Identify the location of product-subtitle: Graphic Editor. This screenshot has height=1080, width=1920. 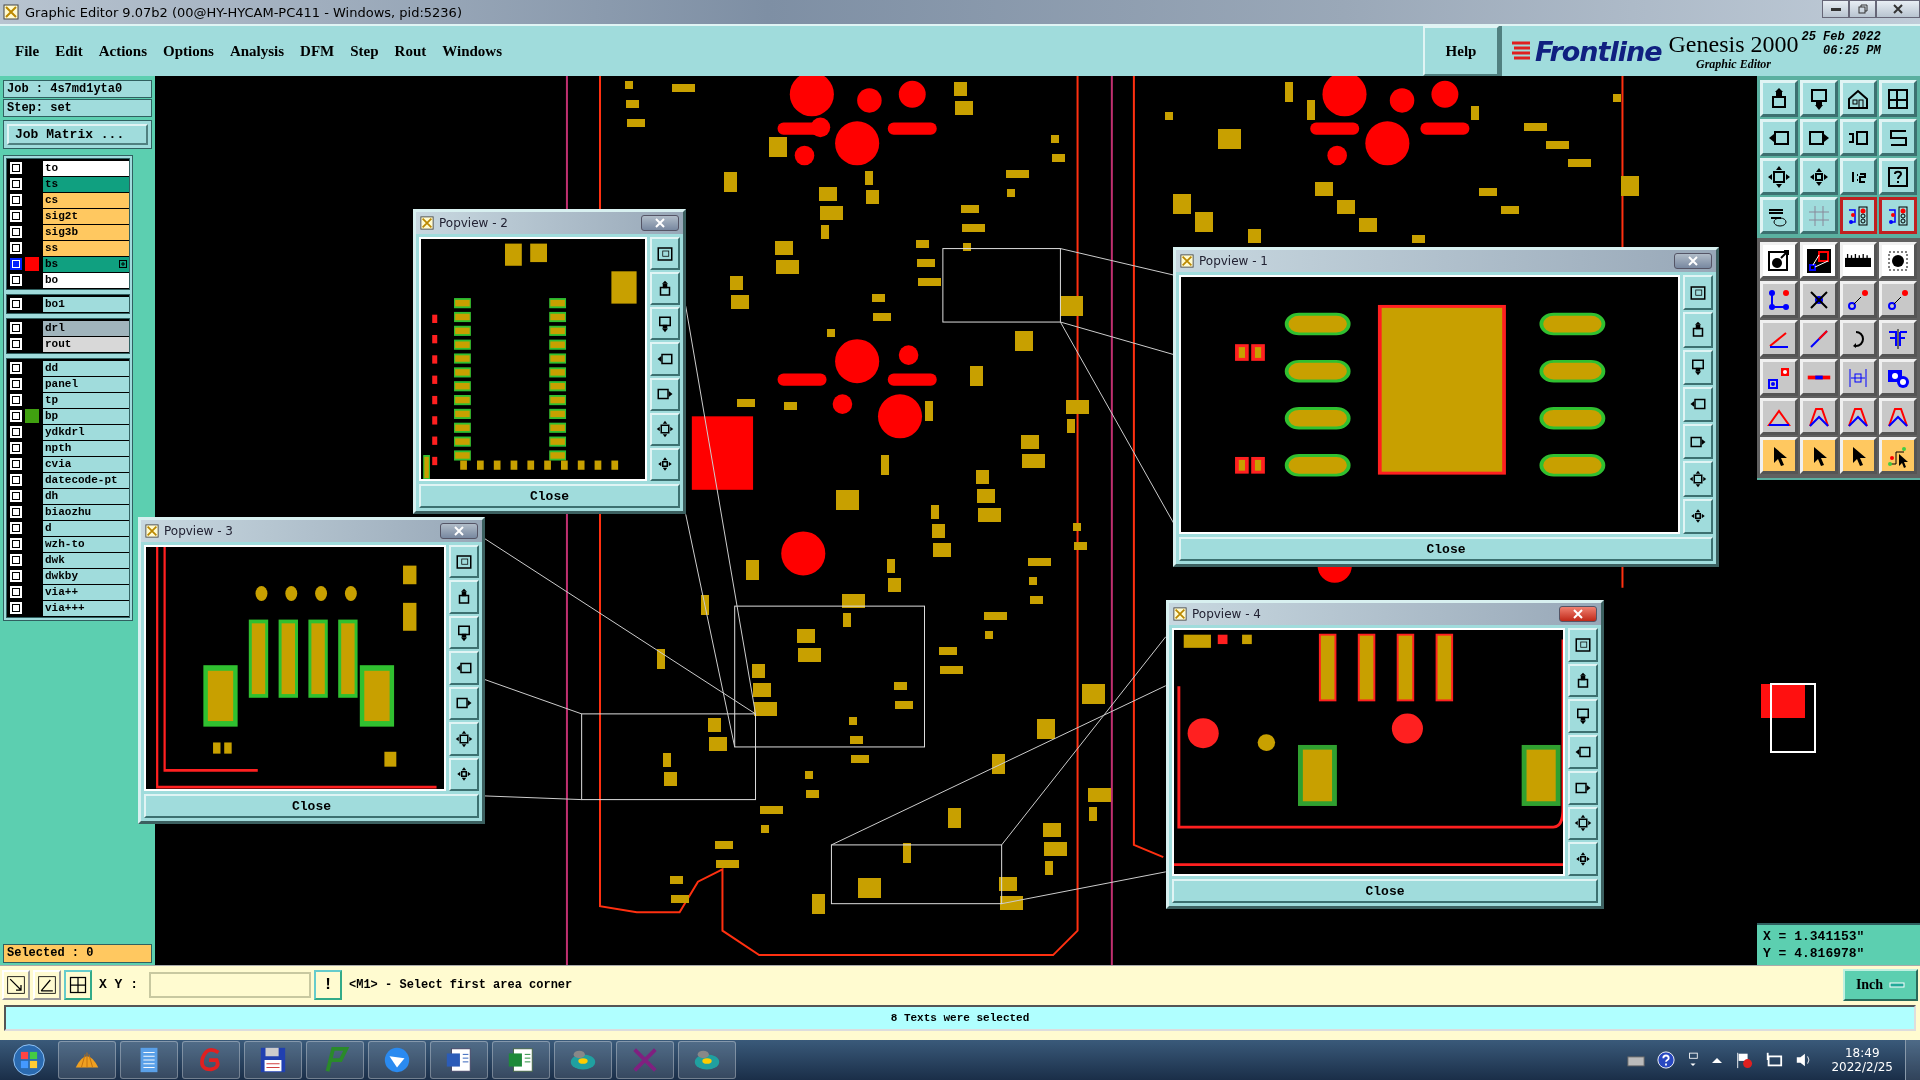
(1733, 64).